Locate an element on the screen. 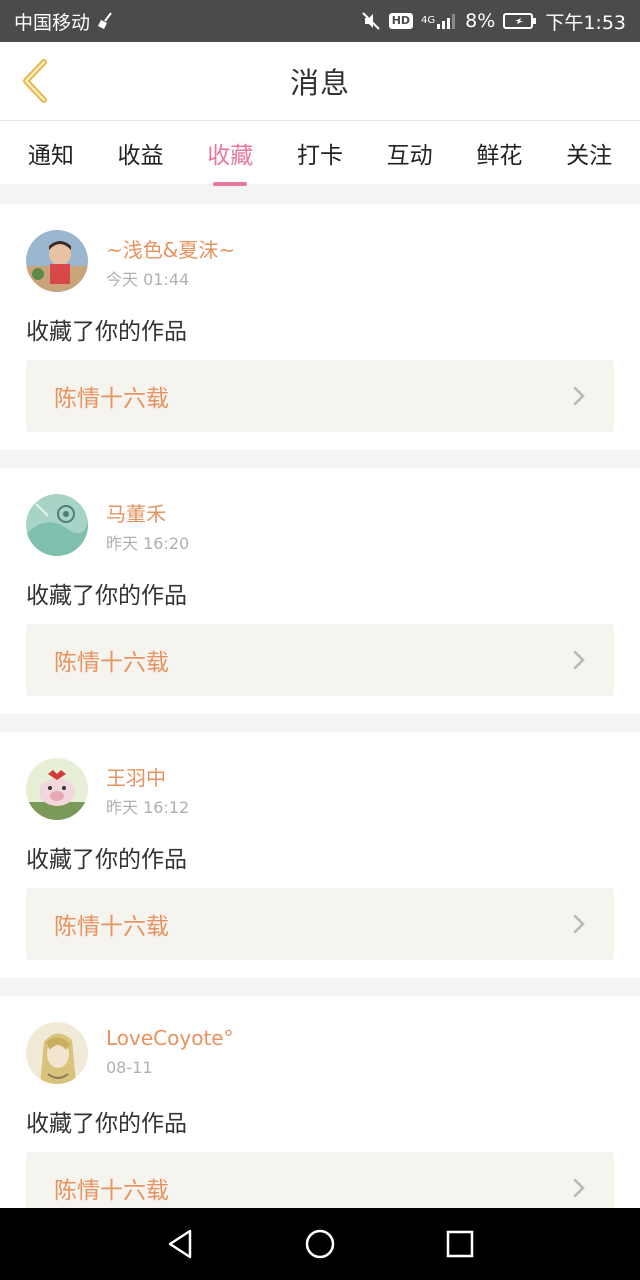  username: 马董禾 is located at coordinates (136, 512).